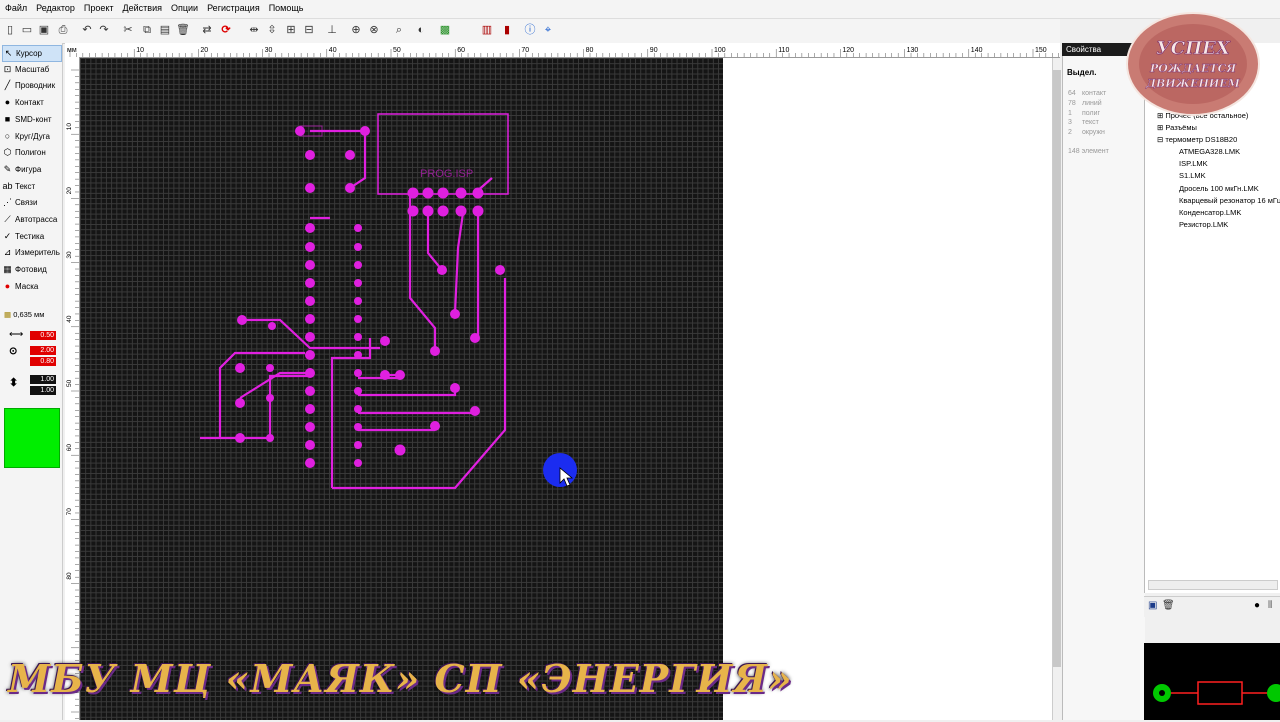  I want to click on redo-icon: ↷, so click(104, 30).